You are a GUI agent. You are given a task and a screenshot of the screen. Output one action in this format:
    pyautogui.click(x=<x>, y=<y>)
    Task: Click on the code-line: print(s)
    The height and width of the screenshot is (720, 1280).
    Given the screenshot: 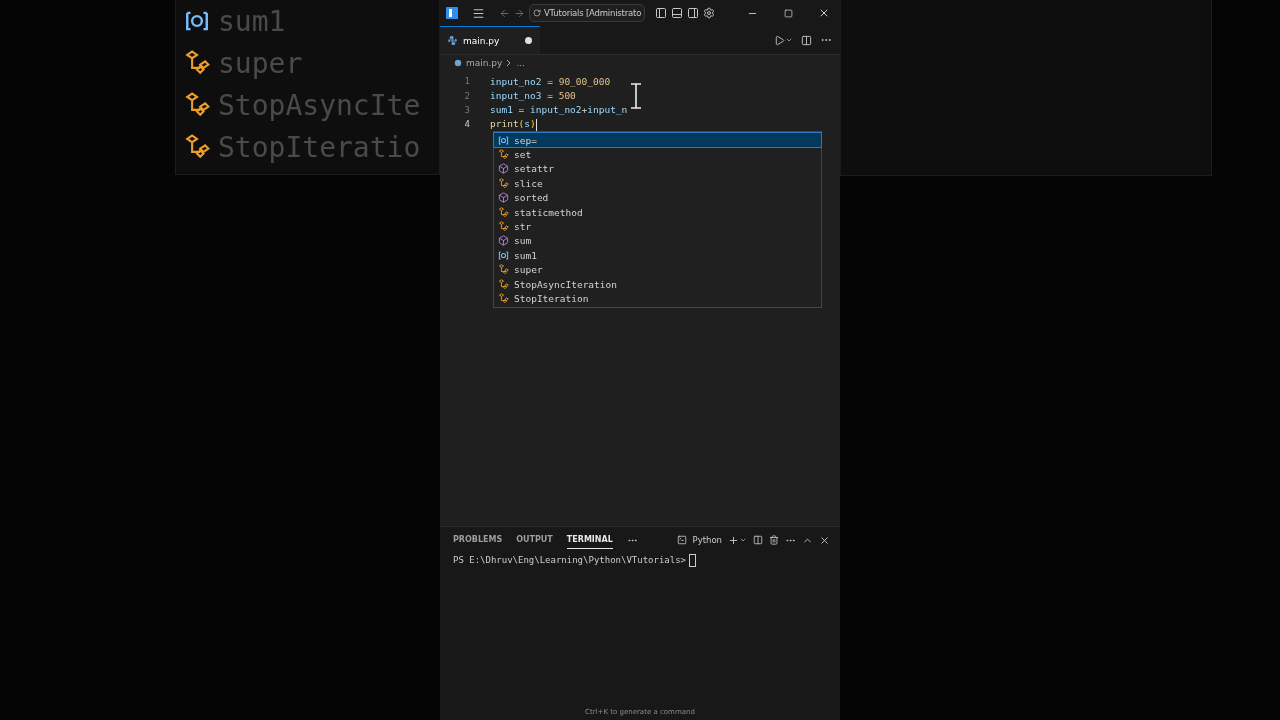 What is the action you would take?
    pyautogui.click(x=513, y=124)
    